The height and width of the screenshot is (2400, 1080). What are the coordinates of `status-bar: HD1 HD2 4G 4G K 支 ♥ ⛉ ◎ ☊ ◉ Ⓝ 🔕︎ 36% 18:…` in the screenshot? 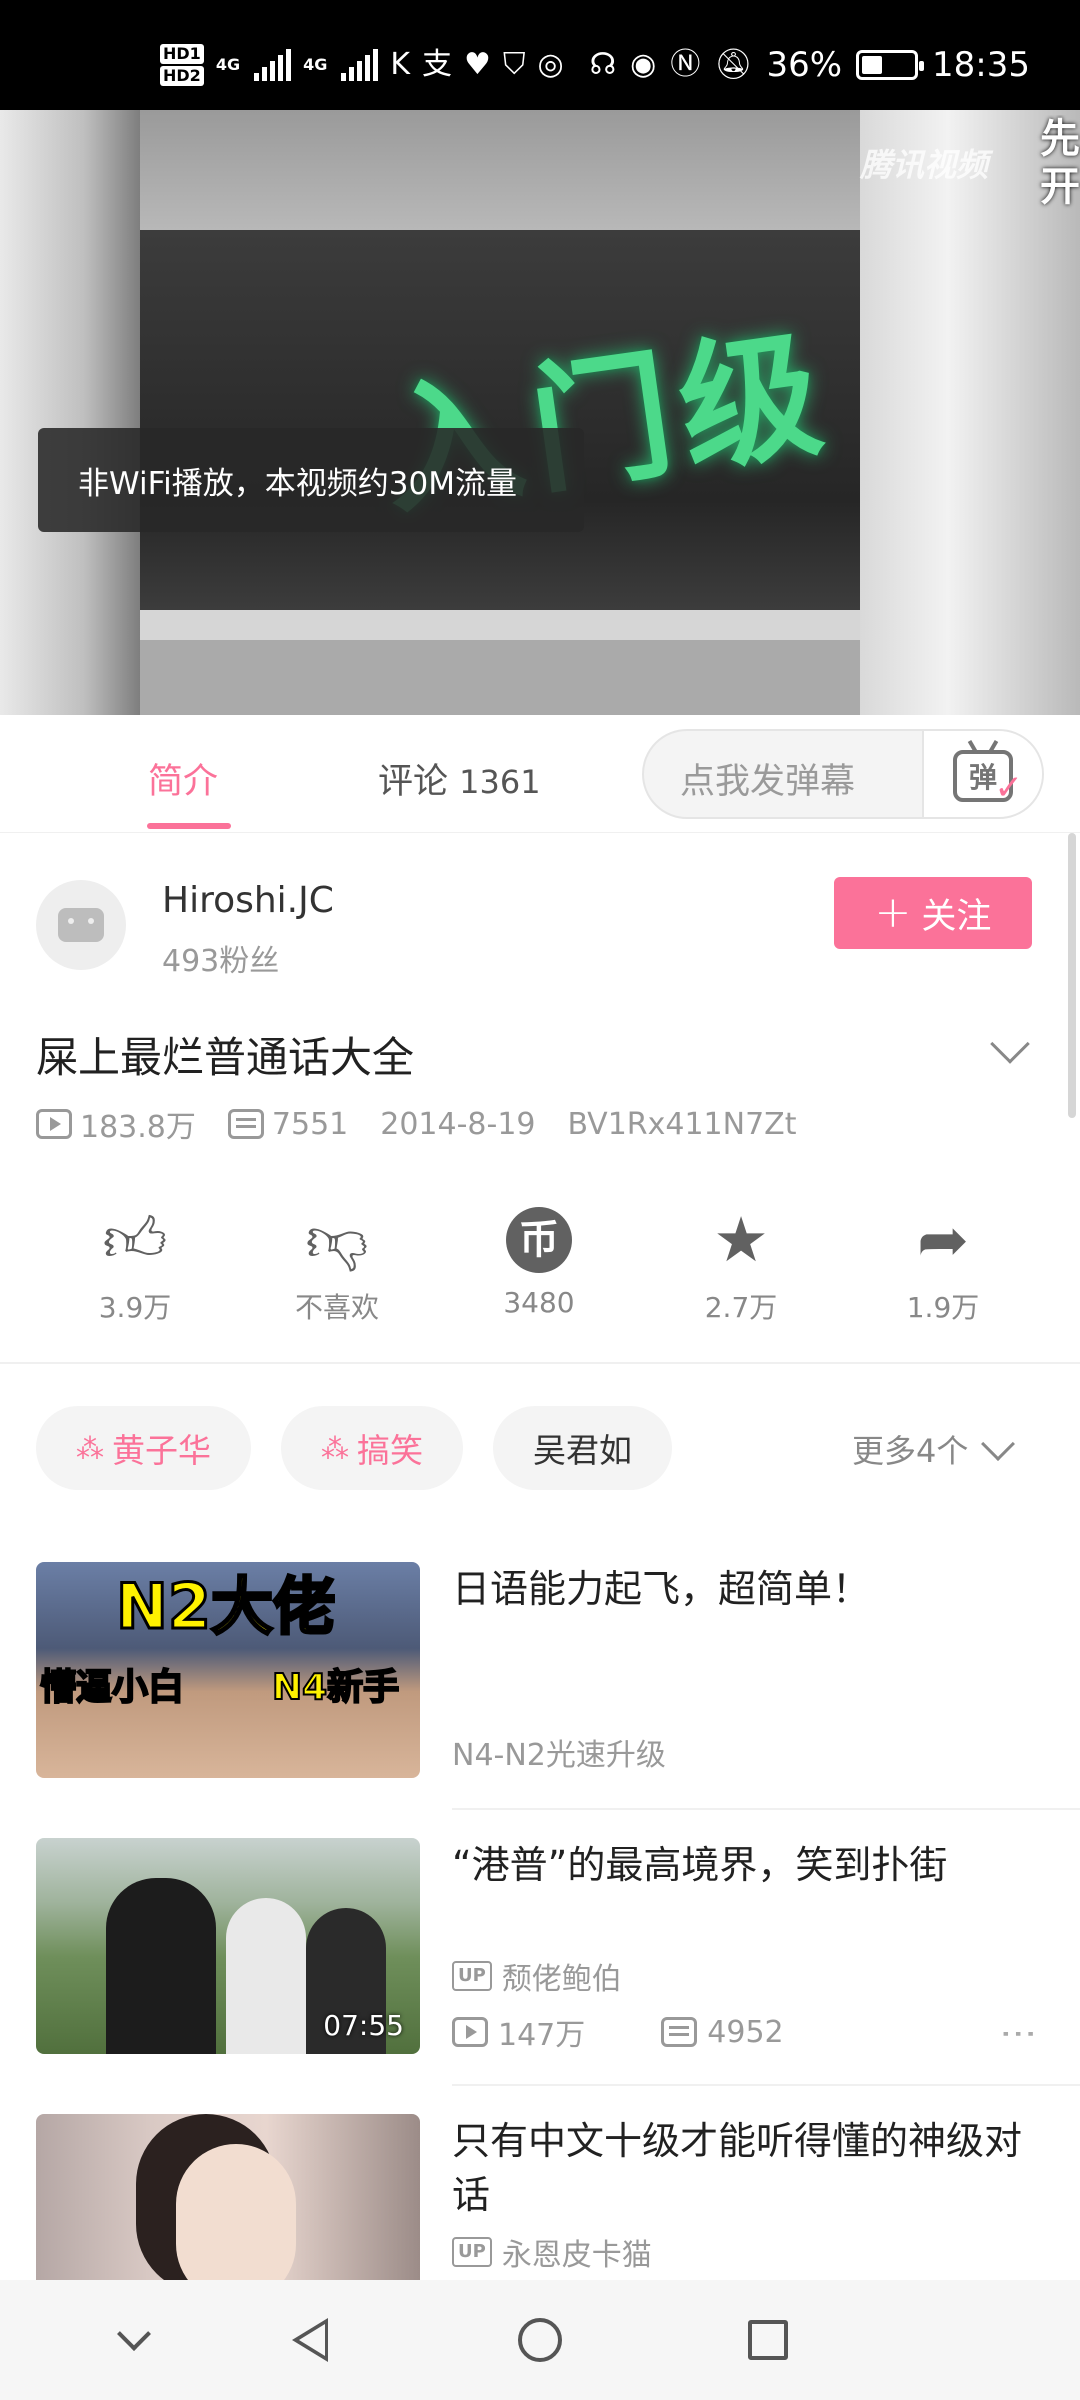 It's located at (540, 55).